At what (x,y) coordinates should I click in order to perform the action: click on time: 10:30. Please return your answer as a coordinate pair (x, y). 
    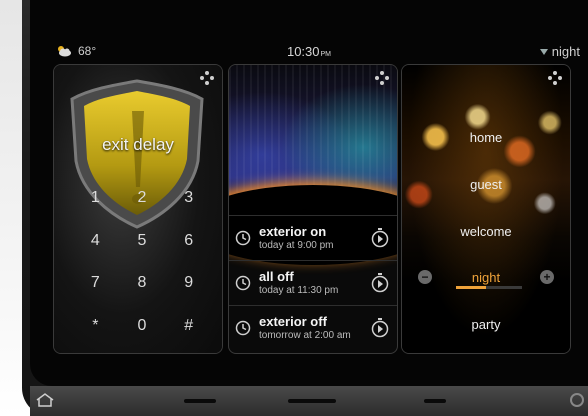
    Looking at the image, I should click on (303, 51).